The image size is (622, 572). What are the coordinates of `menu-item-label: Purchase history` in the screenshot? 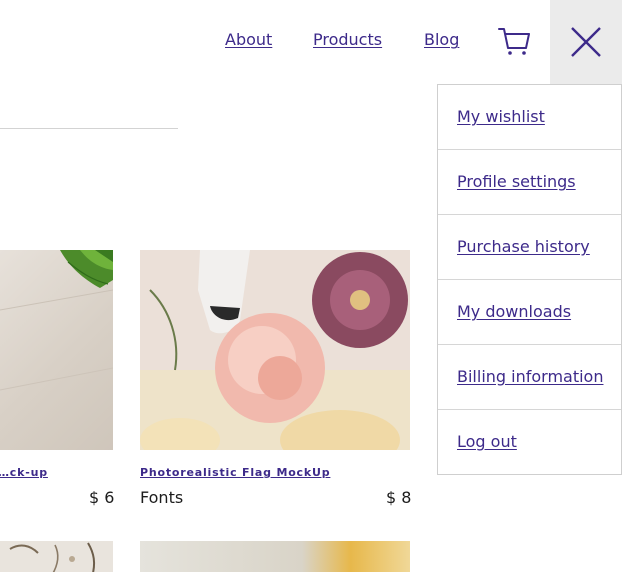 It's located at (523, 246).